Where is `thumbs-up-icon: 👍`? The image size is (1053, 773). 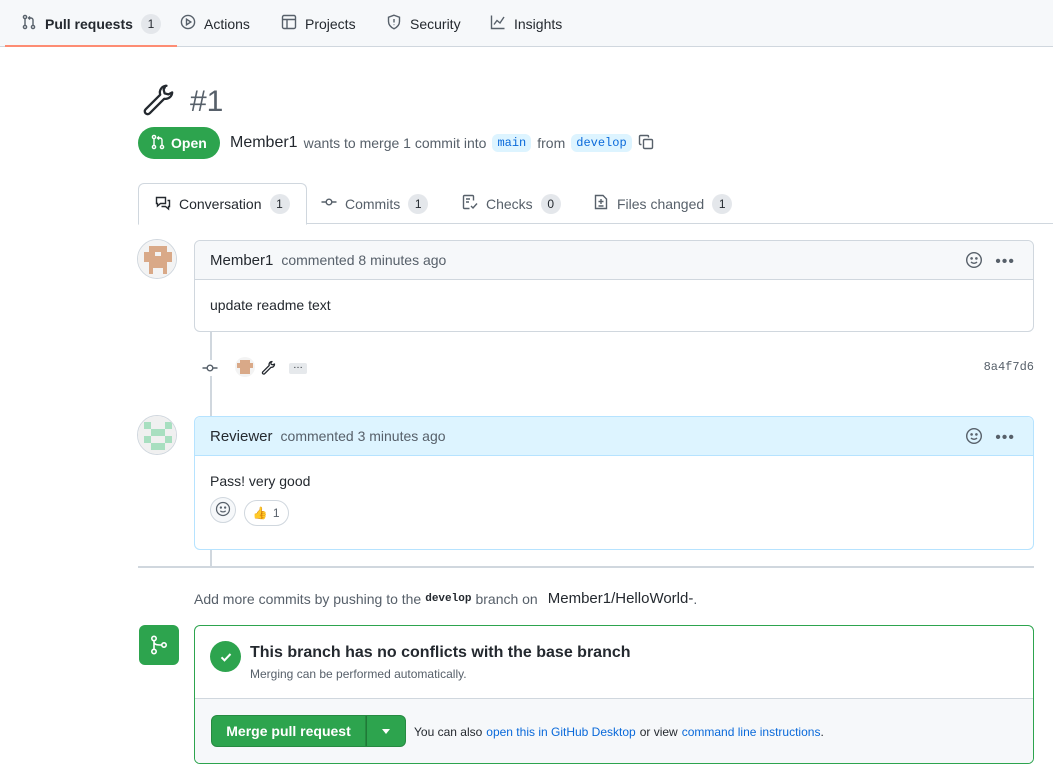 thumbs-up-icon: 👍 is located at coordinates (260, 512).